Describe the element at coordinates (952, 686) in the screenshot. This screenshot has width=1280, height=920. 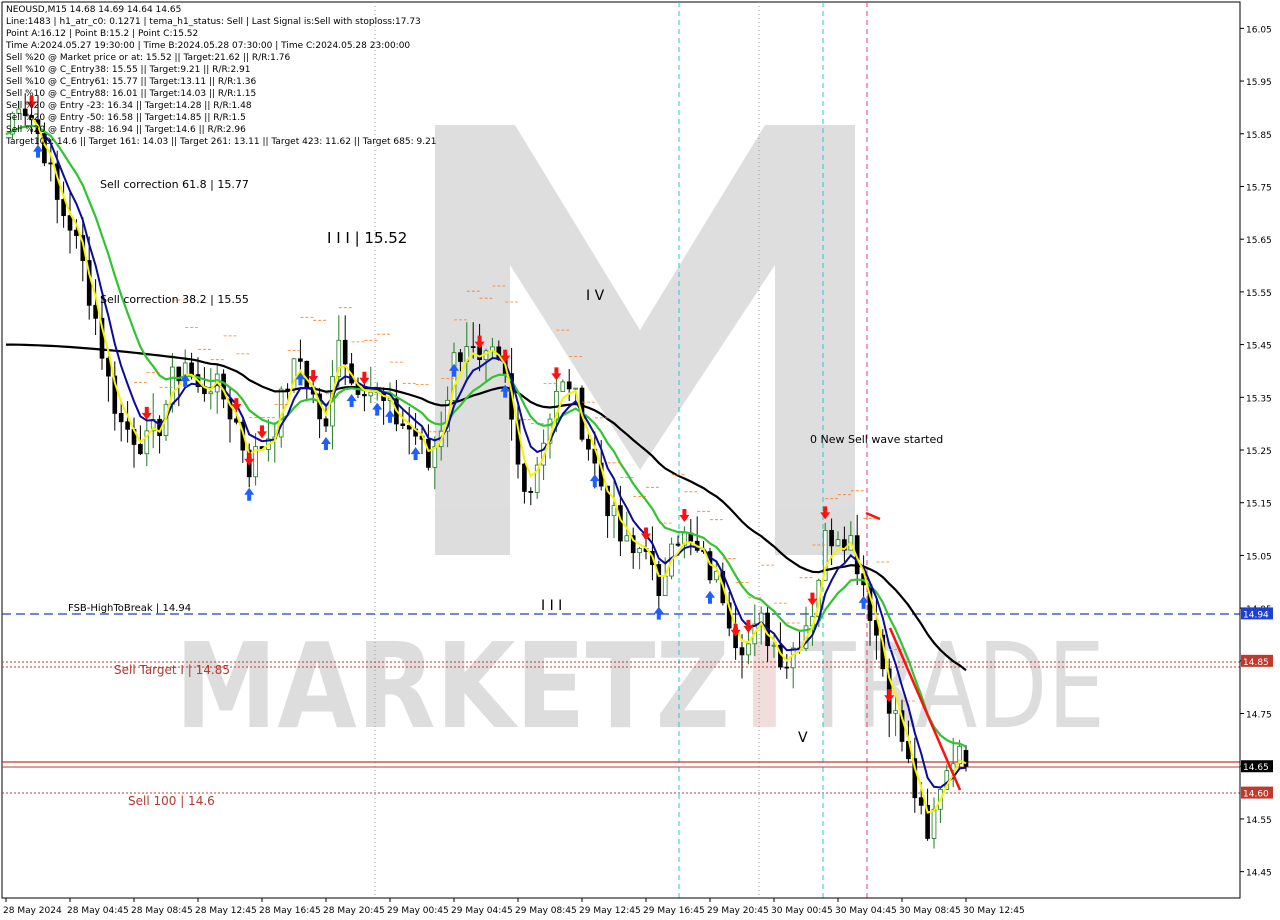
I see `watermark-trade: TRADE` at that location.